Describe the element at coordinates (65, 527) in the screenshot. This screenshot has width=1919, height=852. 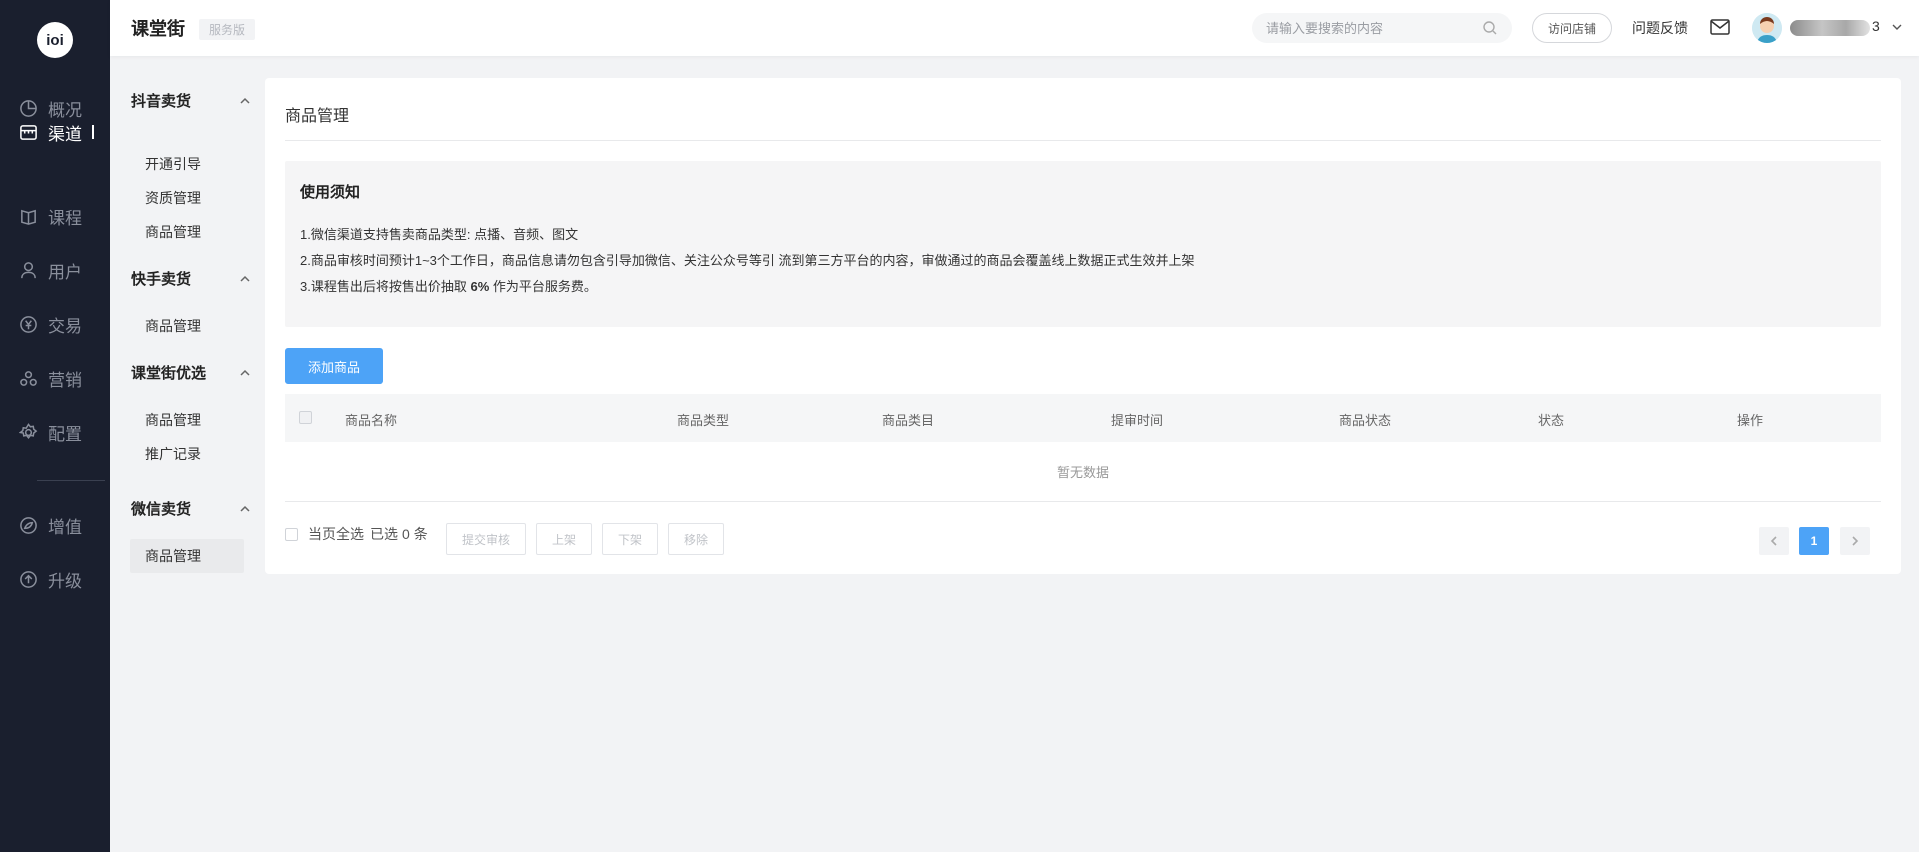
I see `nav-item-label: 增值` at that location.